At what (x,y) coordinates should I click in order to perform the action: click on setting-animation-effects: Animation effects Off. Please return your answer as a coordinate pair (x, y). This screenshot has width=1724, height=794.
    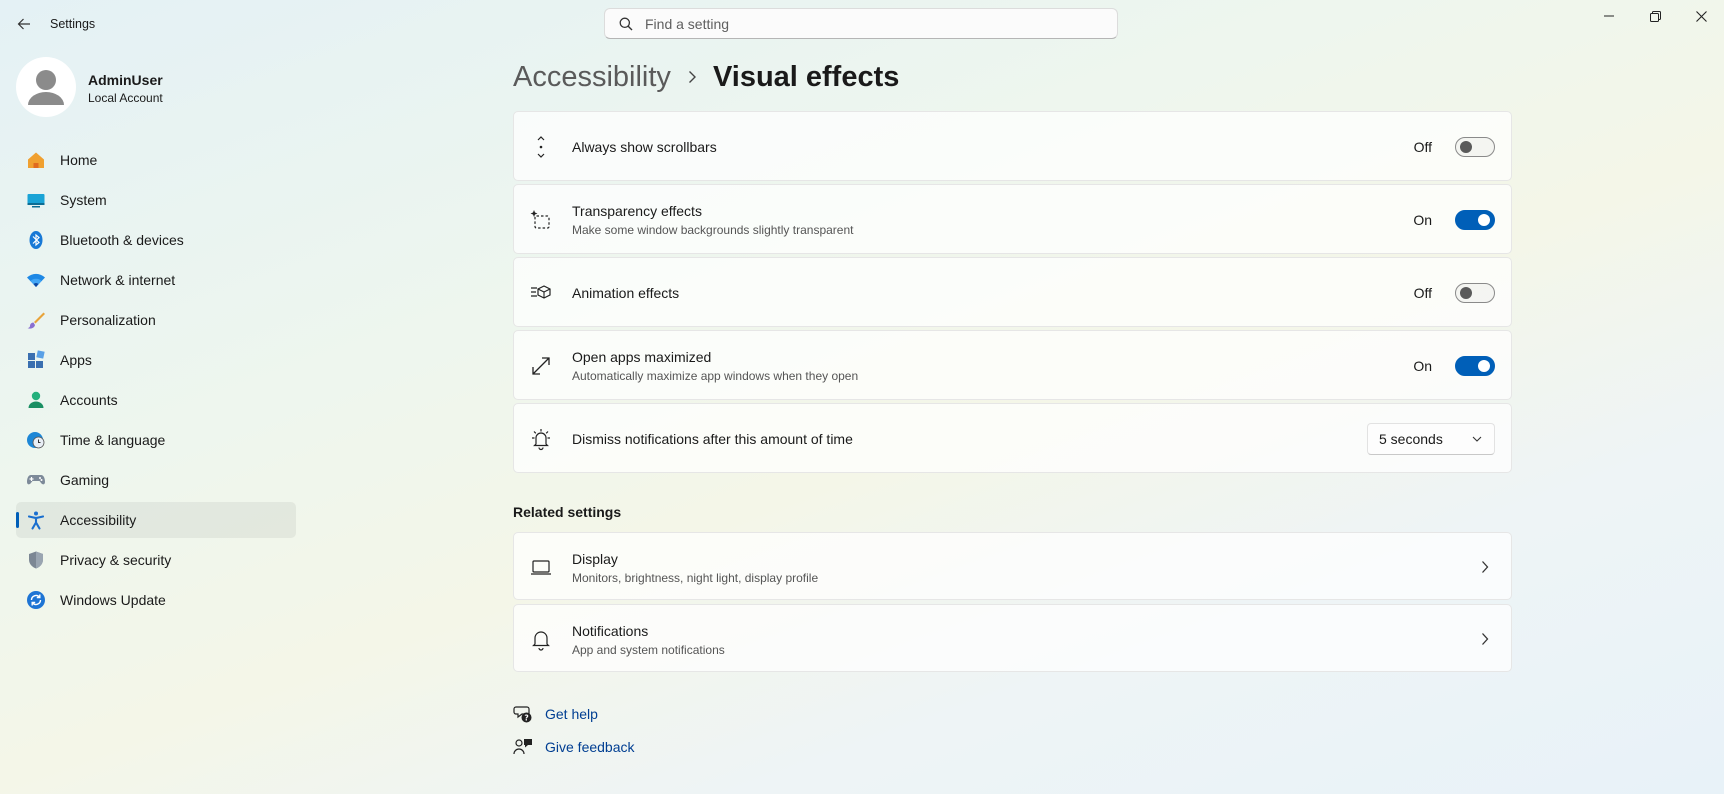
    Looking at the image, I should click on (1012, 292).